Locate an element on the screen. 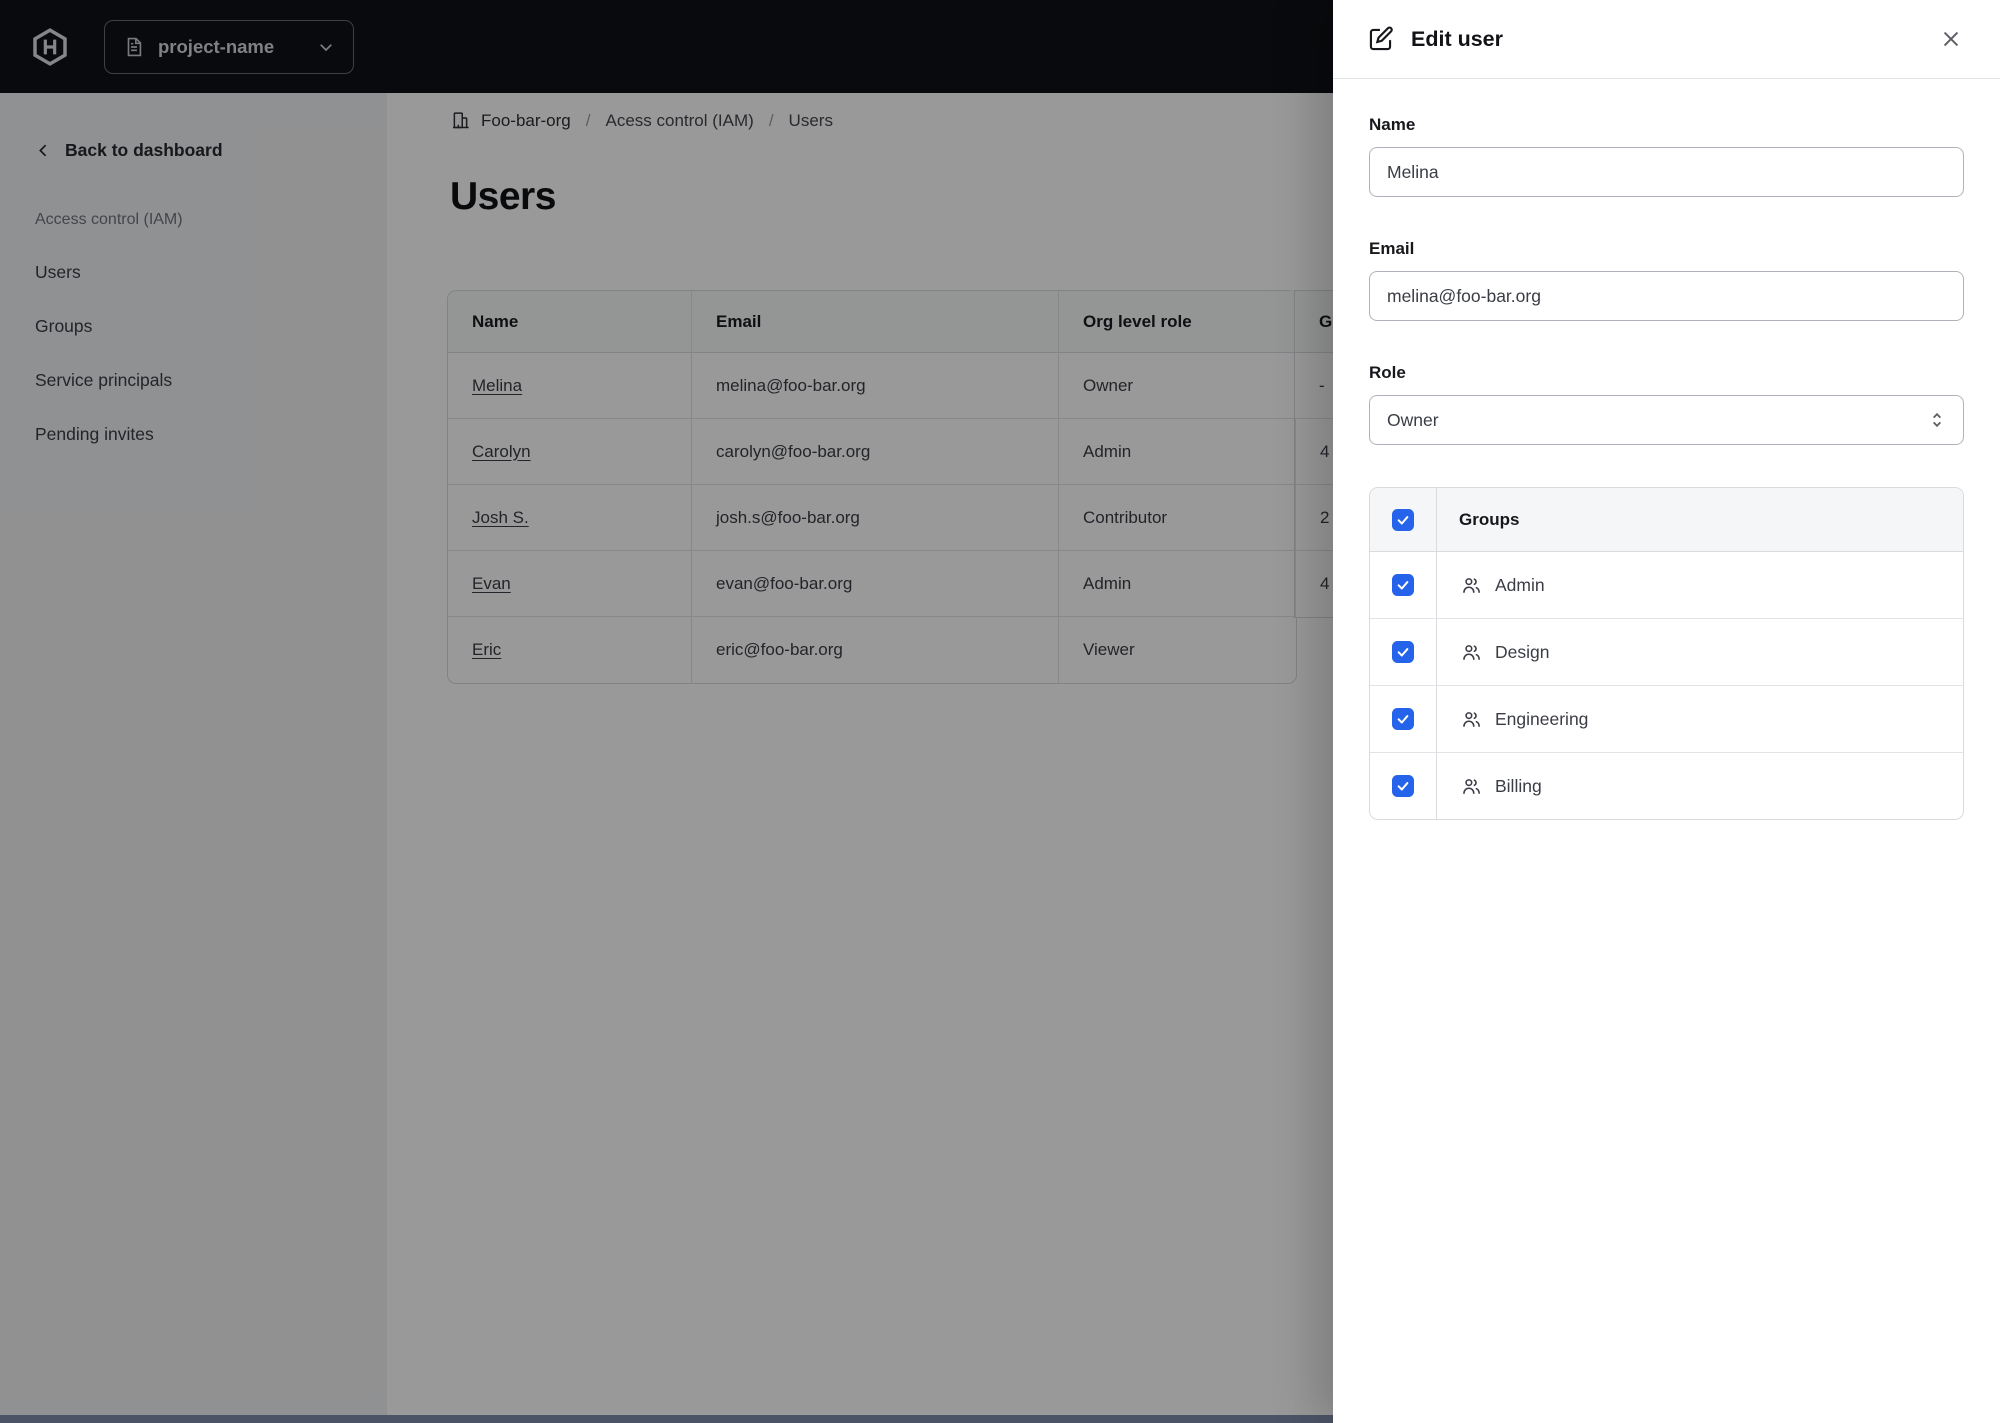  group-row: Engineering is located at coordinates (1666, 719).